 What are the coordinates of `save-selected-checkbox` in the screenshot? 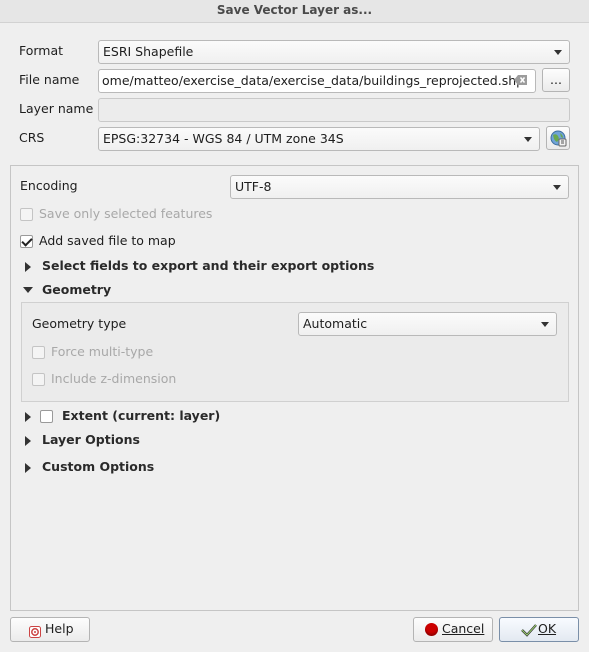 It's located at (26, 214).